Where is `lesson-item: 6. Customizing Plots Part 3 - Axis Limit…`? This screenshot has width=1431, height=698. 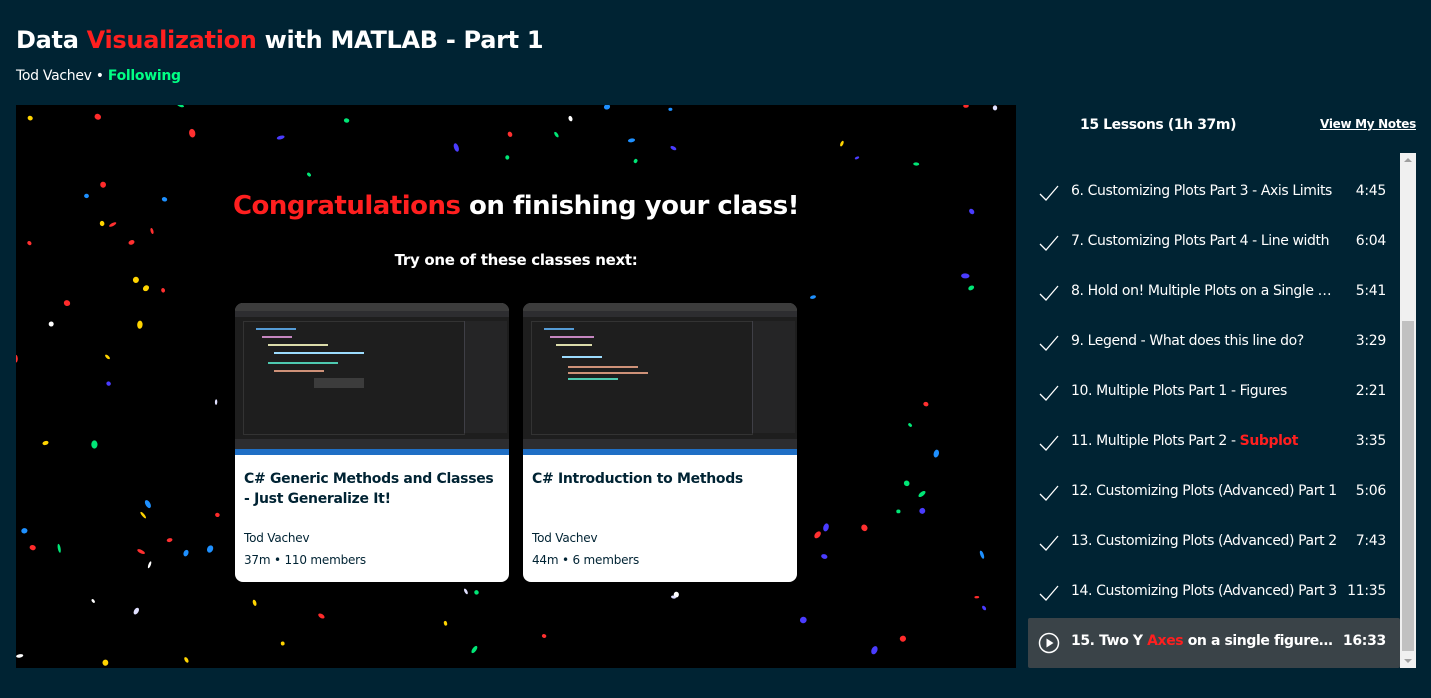 lesson-item: 6. Customizing Plots Part 3 - Axis Limit… is located at coordinates (1214, 193).